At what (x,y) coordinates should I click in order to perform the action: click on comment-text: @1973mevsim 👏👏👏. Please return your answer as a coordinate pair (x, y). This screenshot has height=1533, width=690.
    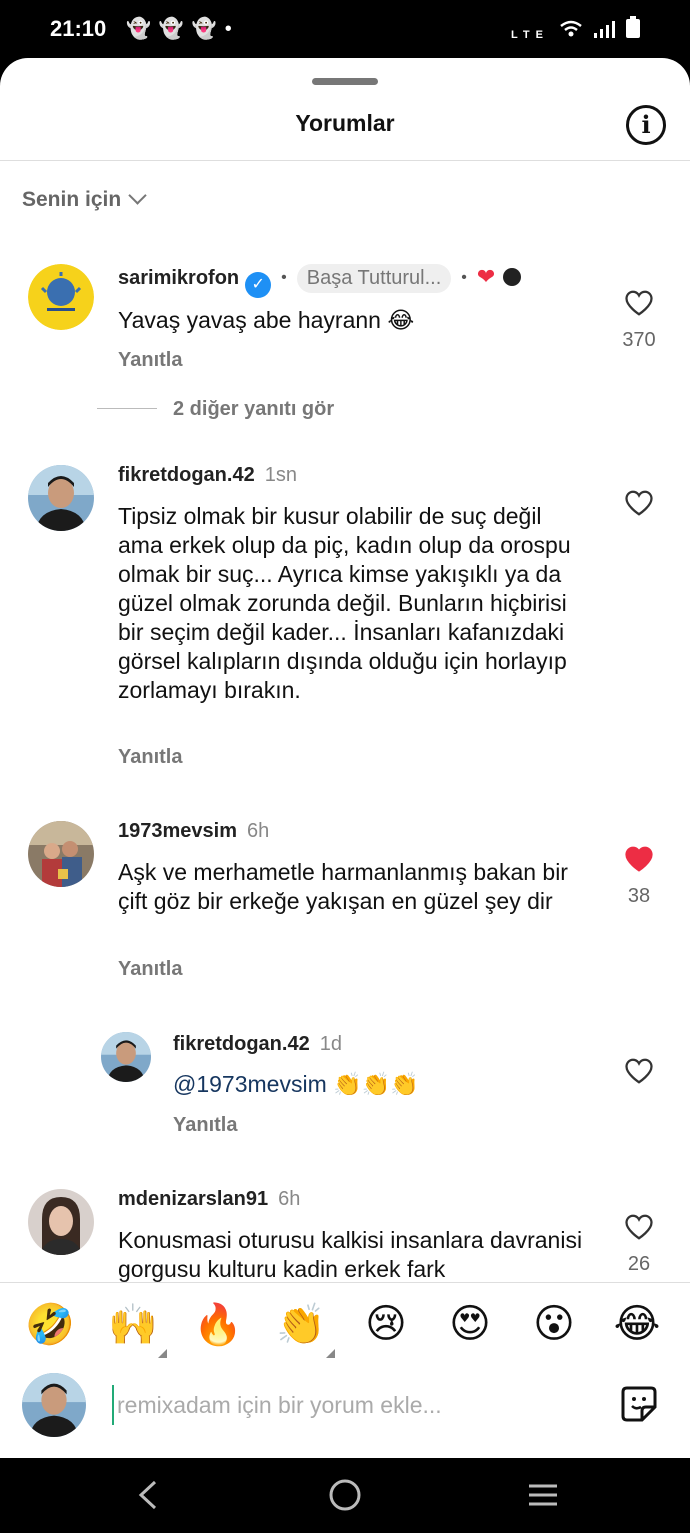
    Looking at the image, I should click on (383, 1084).